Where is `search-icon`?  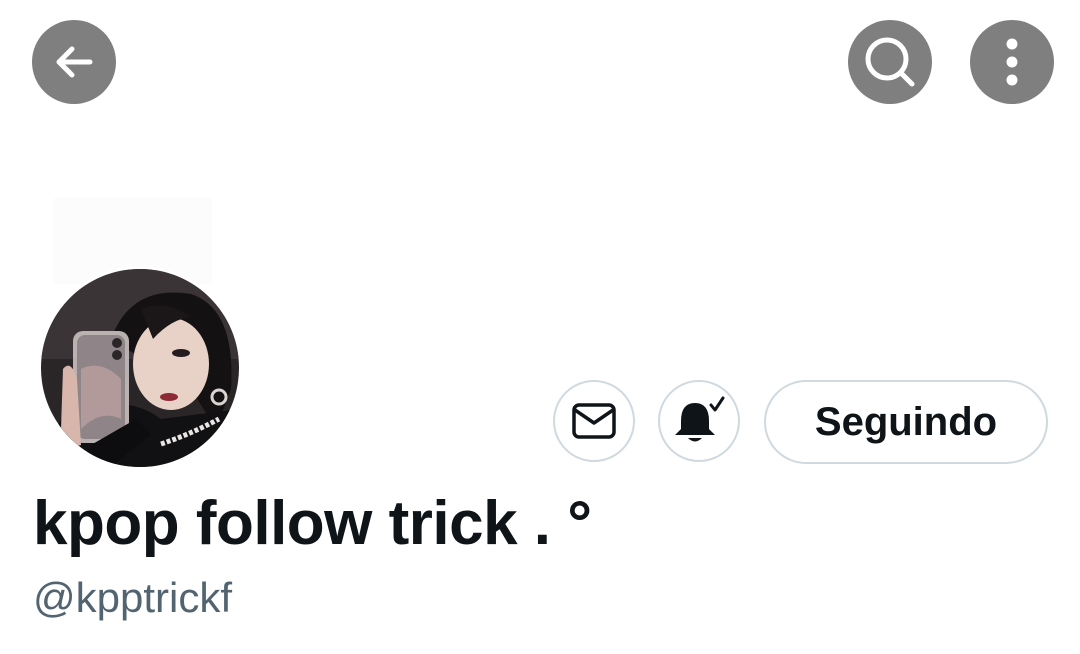 search-icon is located at coordinates (890, 62).